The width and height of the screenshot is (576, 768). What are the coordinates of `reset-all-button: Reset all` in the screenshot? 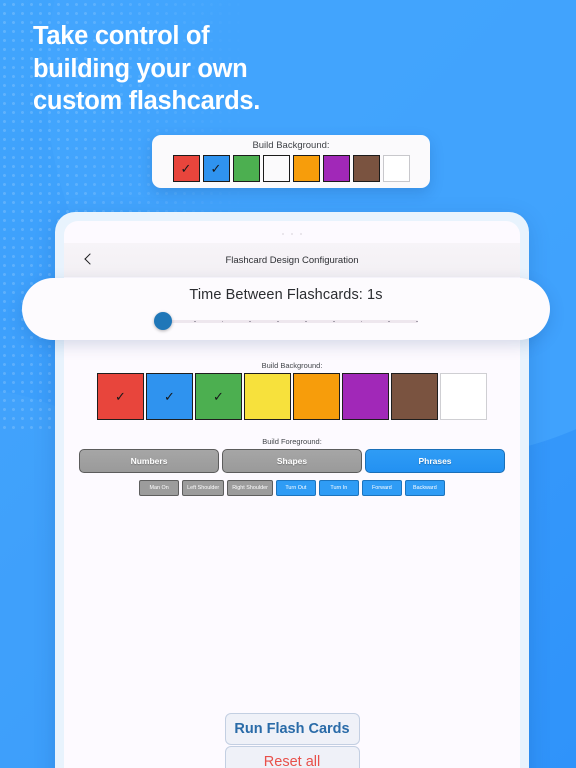 It's located at (292, 757).